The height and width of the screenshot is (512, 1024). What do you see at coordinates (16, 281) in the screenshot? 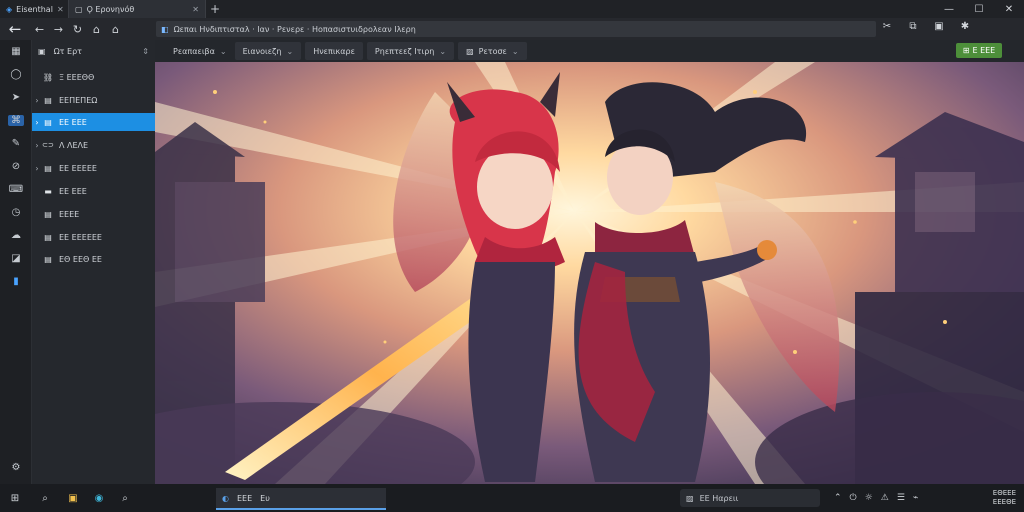
I see `book-icon: ▮` at bounding box center [16, 281].